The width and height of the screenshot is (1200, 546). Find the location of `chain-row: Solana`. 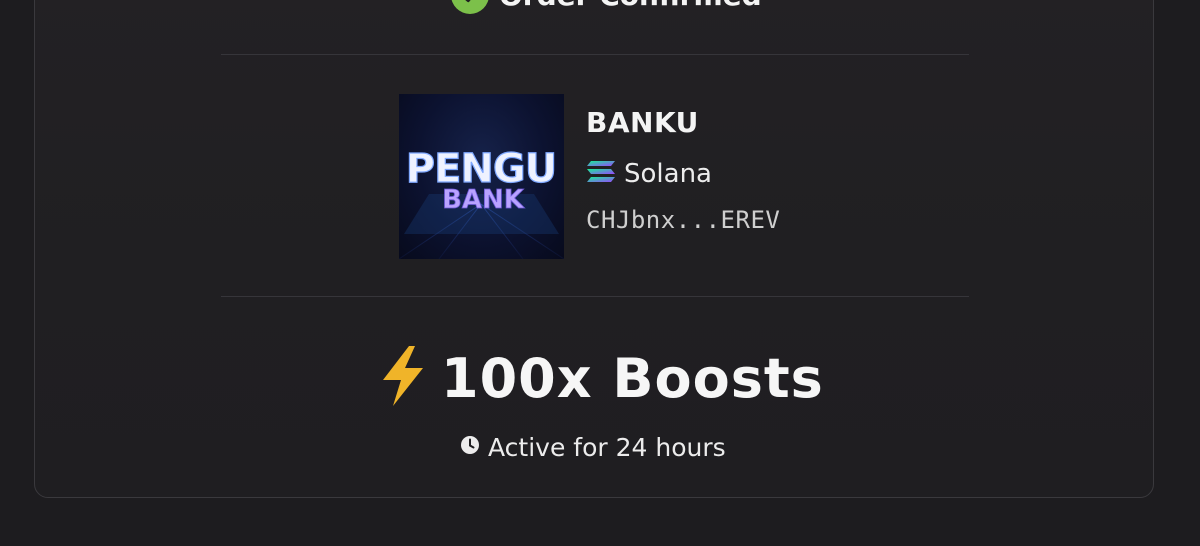

chain-row: Solana is located at coordinates (683, 174).